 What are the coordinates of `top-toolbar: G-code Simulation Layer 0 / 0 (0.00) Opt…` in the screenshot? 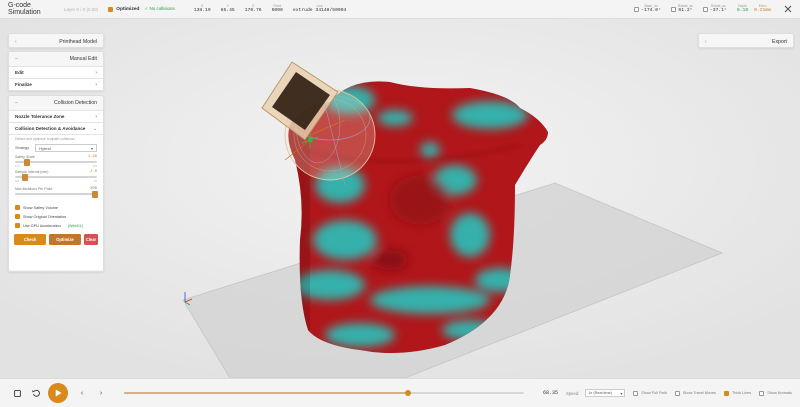 It's located at (400, 9).